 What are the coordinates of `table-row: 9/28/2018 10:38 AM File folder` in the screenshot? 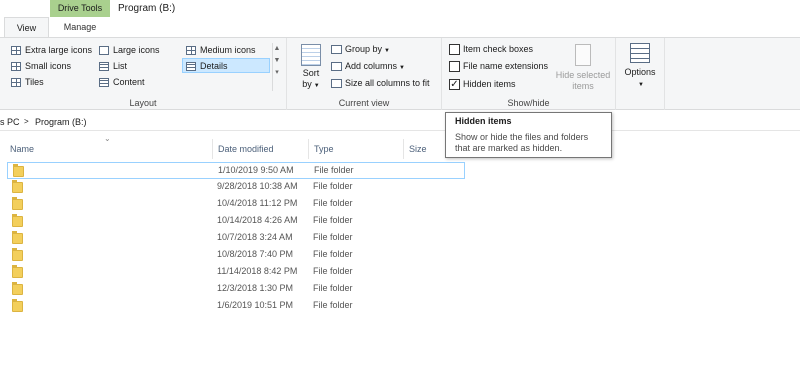 It's located at (236, 187).